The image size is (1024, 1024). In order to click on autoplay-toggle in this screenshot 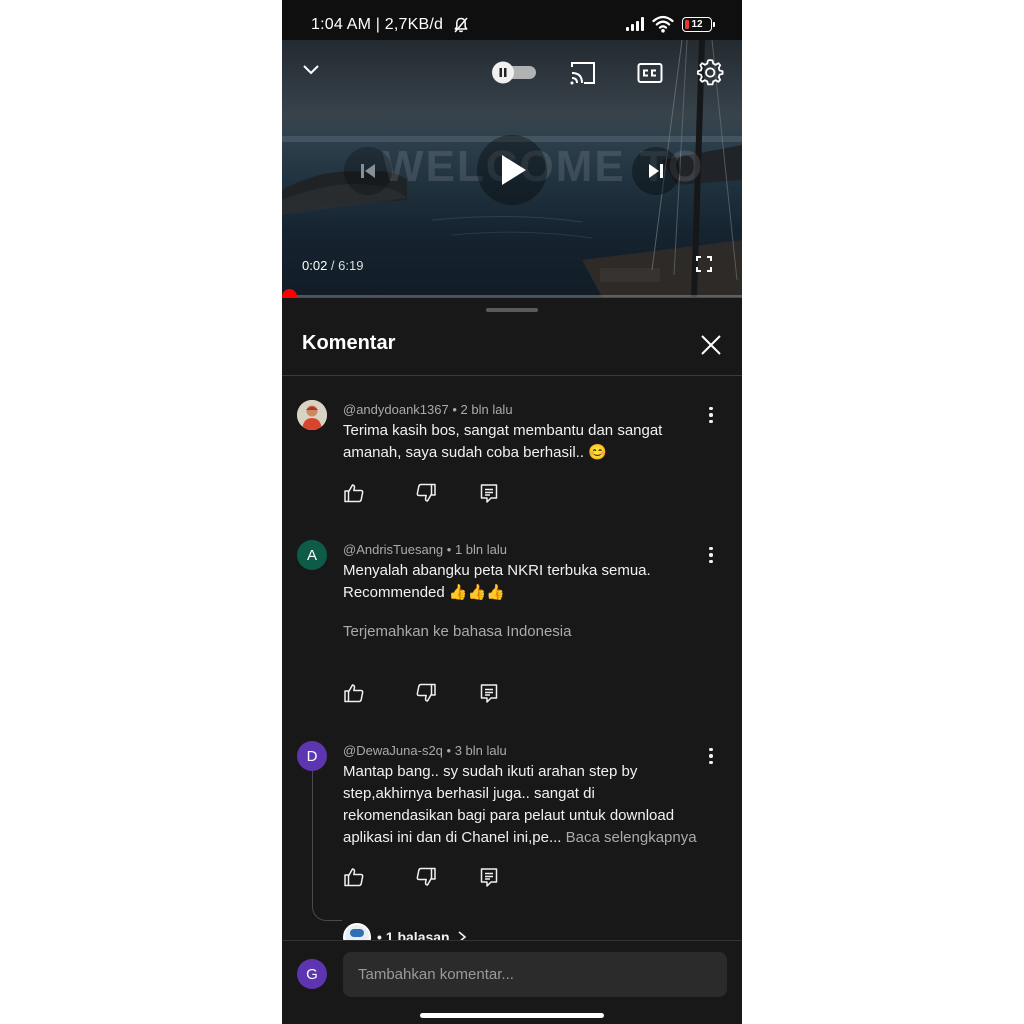, I will do `click(513, 72)`.